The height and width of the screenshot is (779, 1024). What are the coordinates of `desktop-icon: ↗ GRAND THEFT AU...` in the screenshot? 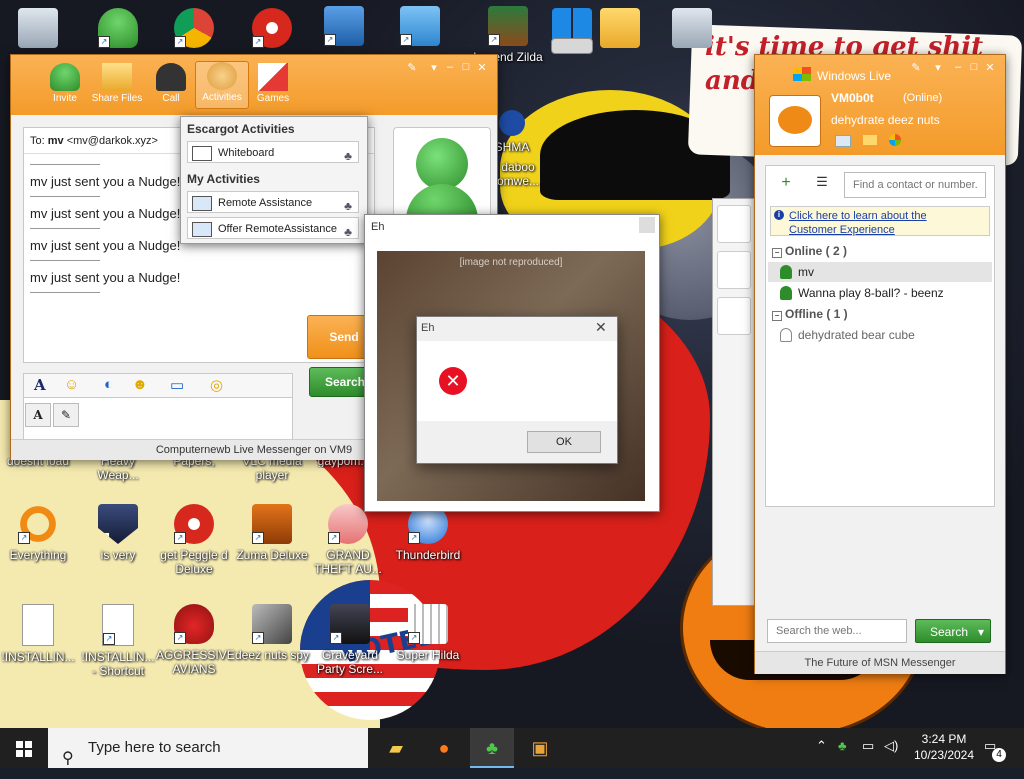 It's located at (348, 540).